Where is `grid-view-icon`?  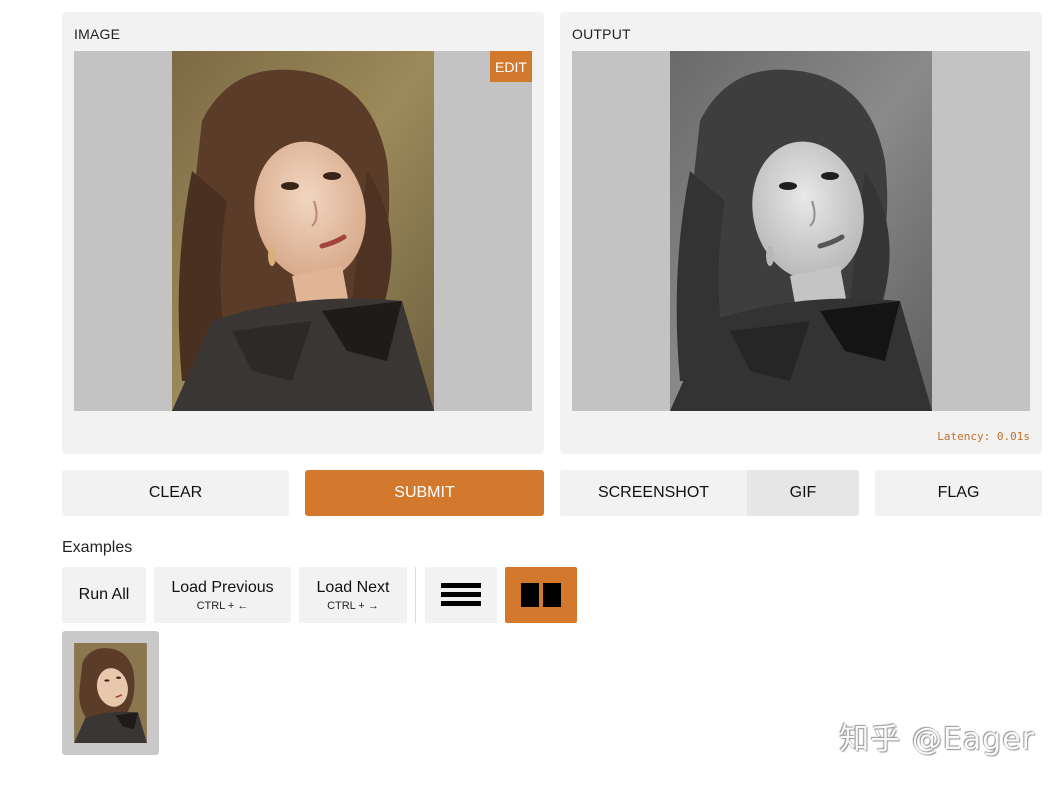
grid-view-icon is located at coordinates (541, 595).